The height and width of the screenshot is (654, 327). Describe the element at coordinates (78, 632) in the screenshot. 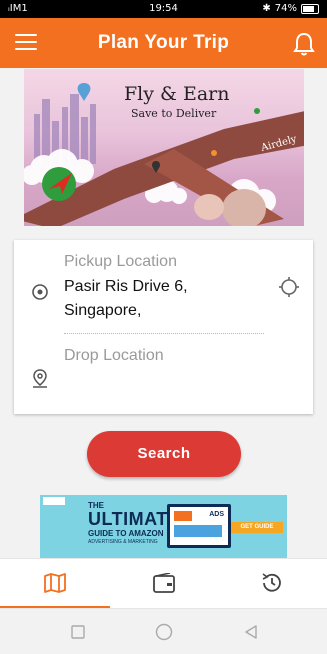

I see `recents-icon` at that location.